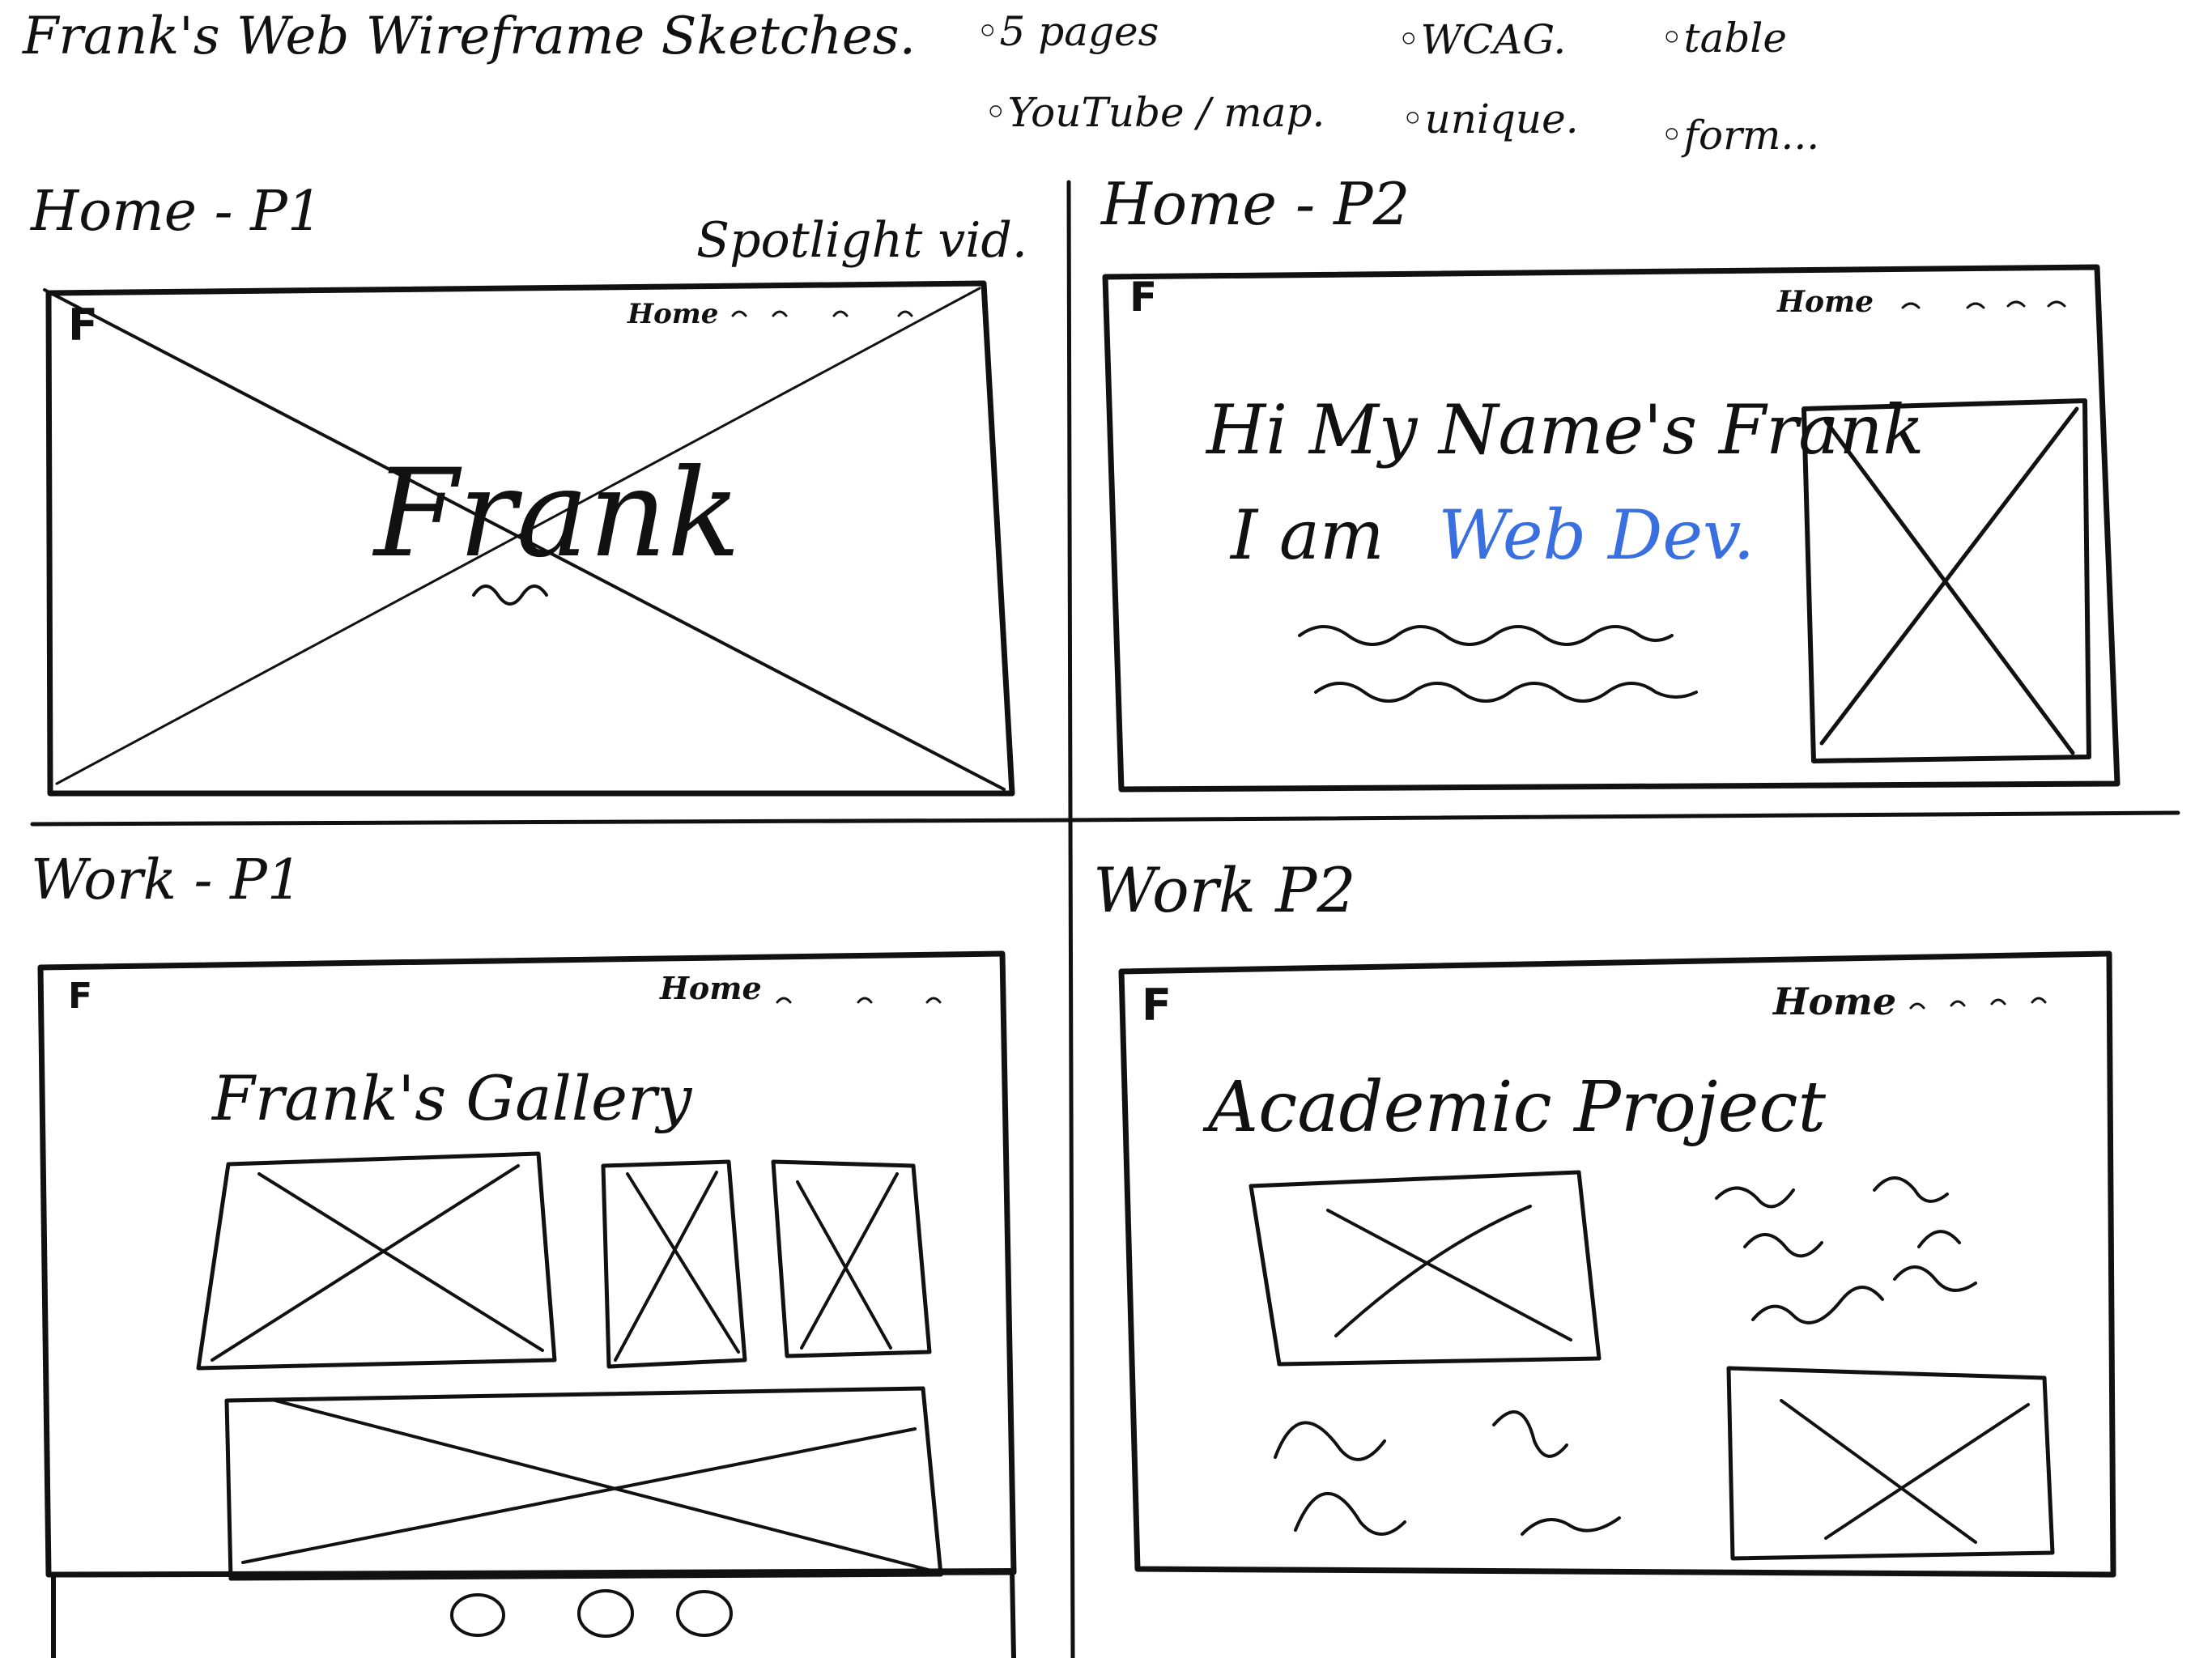 This screenshot has width=2212, height=1658. Describe the element at coordinates (1154, 112) in the screenshot. I see `requirement-item-youtube-map: ◦YouTube / map.` at that location.